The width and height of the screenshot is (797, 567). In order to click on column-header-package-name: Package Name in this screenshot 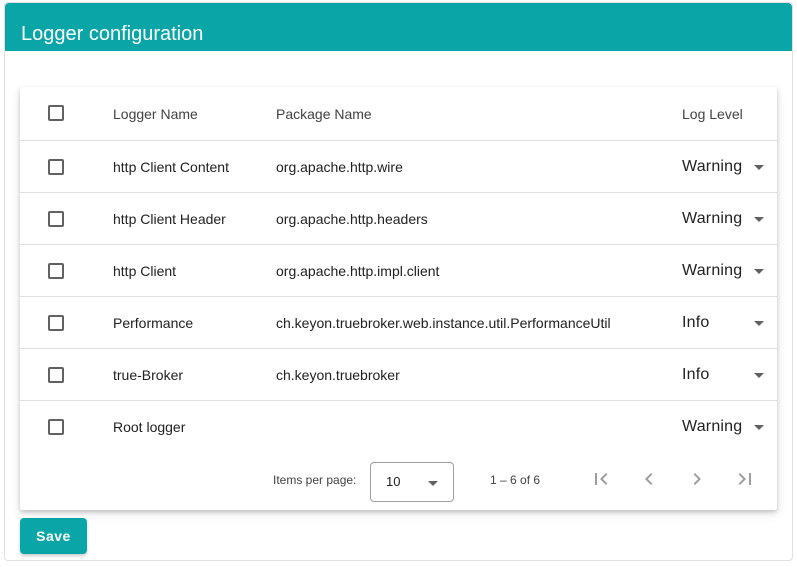, I will do `click(324, 114)`.